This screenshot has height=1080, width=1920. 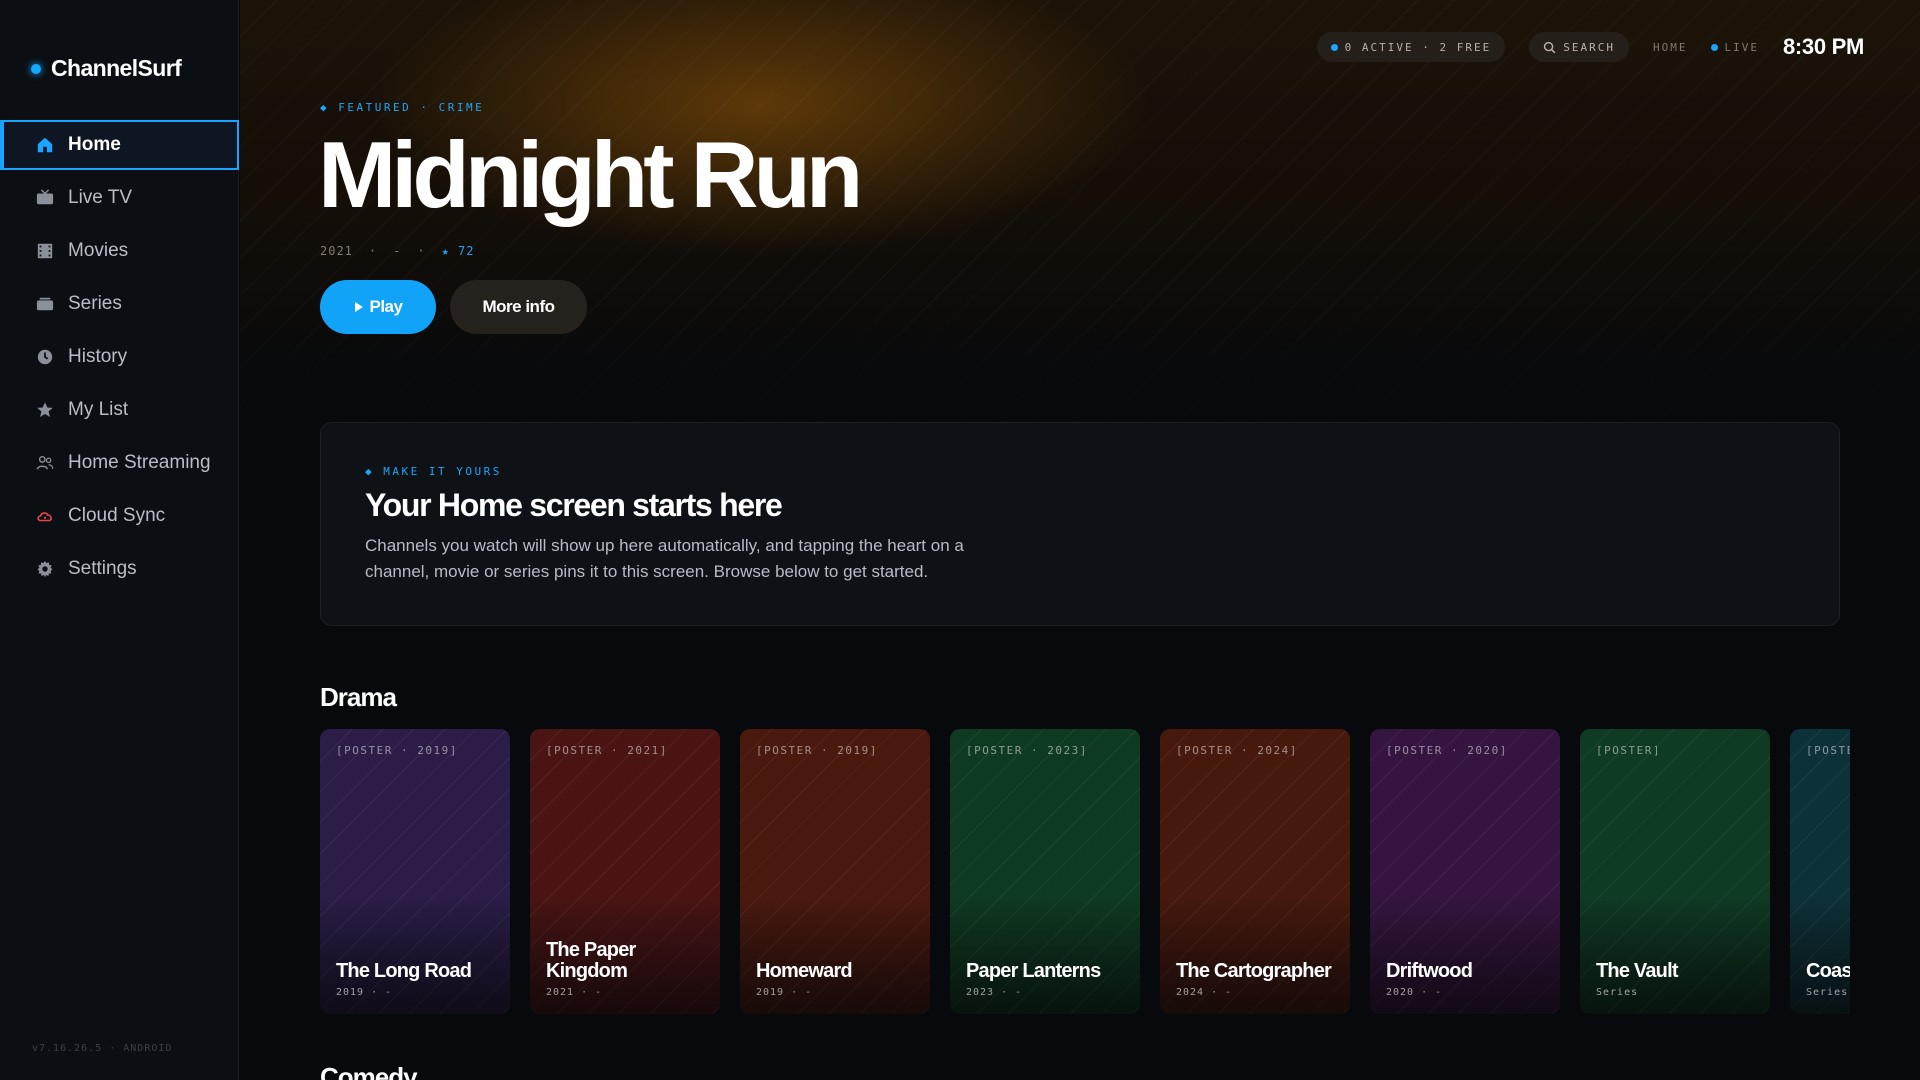 I want to click on row-title-comedy: Comedy, so click(x=369, y=1071).